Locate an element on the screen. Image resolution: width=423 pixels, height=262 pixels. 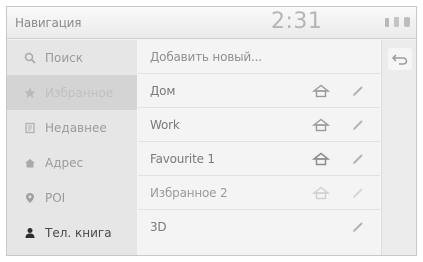
list-item: Избранное 2 is located at coordinates (259, 193).